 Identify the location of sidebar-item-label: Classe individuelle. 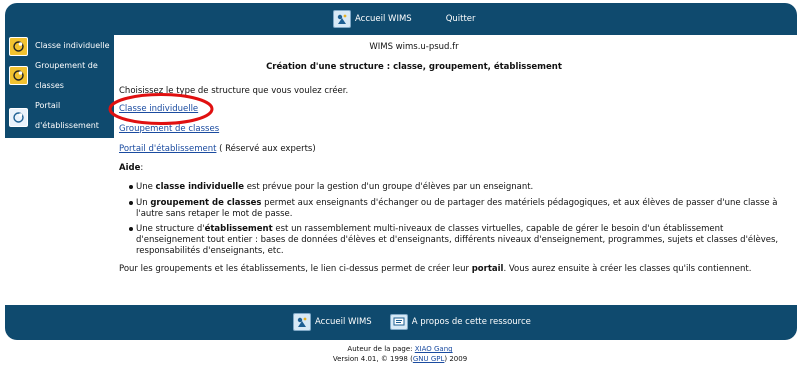
(72, 45).